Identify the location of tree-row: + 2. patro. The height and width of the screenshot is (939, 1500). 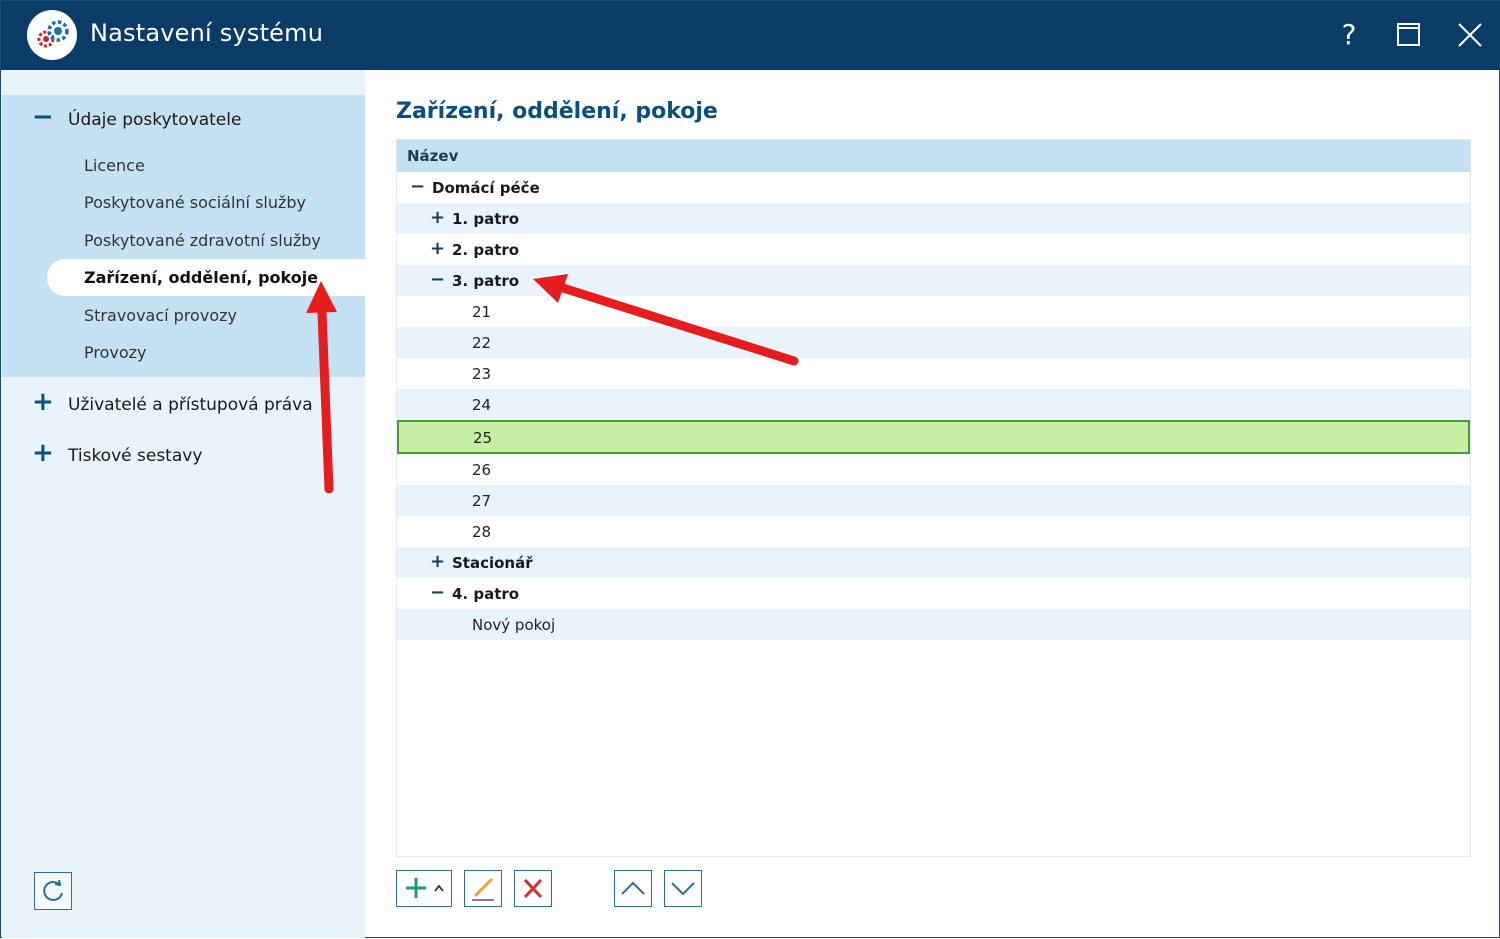
(933, 249).